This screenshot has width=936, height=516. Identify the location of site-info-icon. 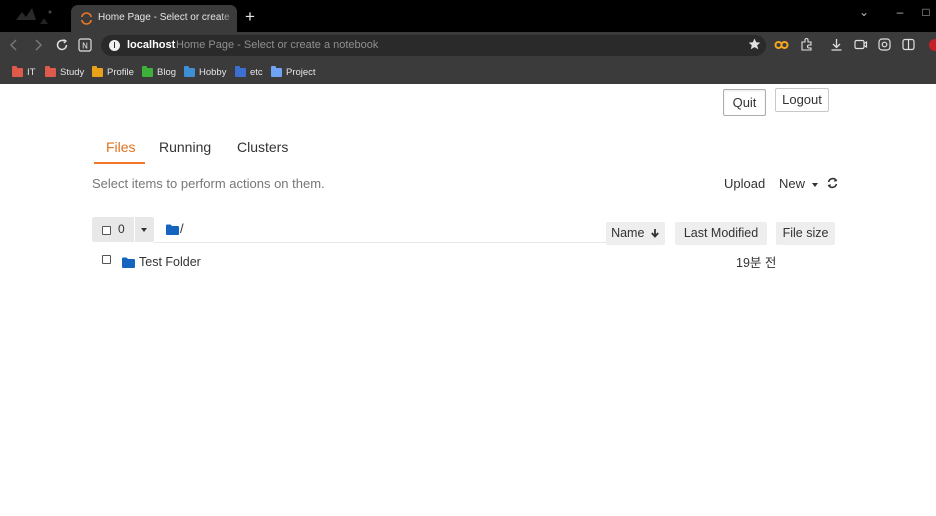
(114, 45).